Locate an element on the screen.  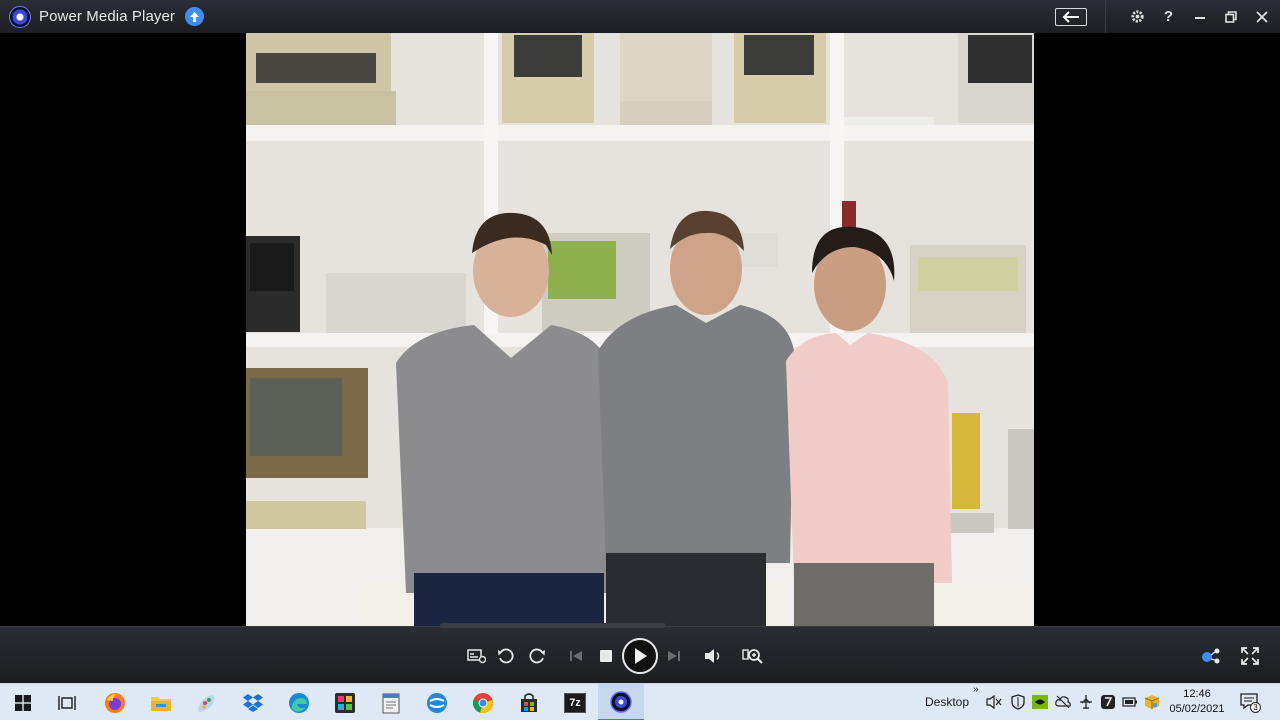
play-button is located at coordinates (640, 655).